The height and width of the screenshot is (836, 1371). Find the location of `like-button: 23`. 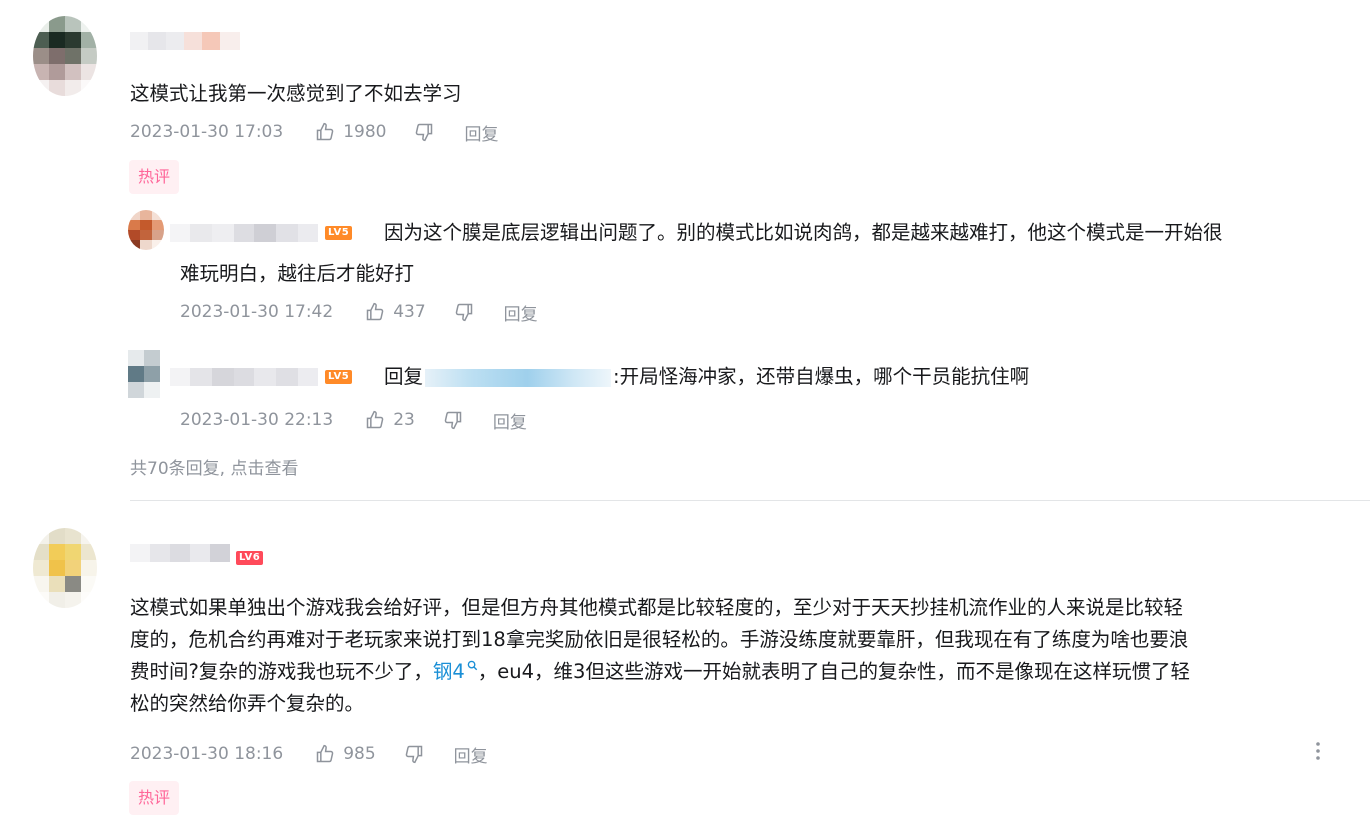

like-button: 23 is located at coordinates (390, 420).